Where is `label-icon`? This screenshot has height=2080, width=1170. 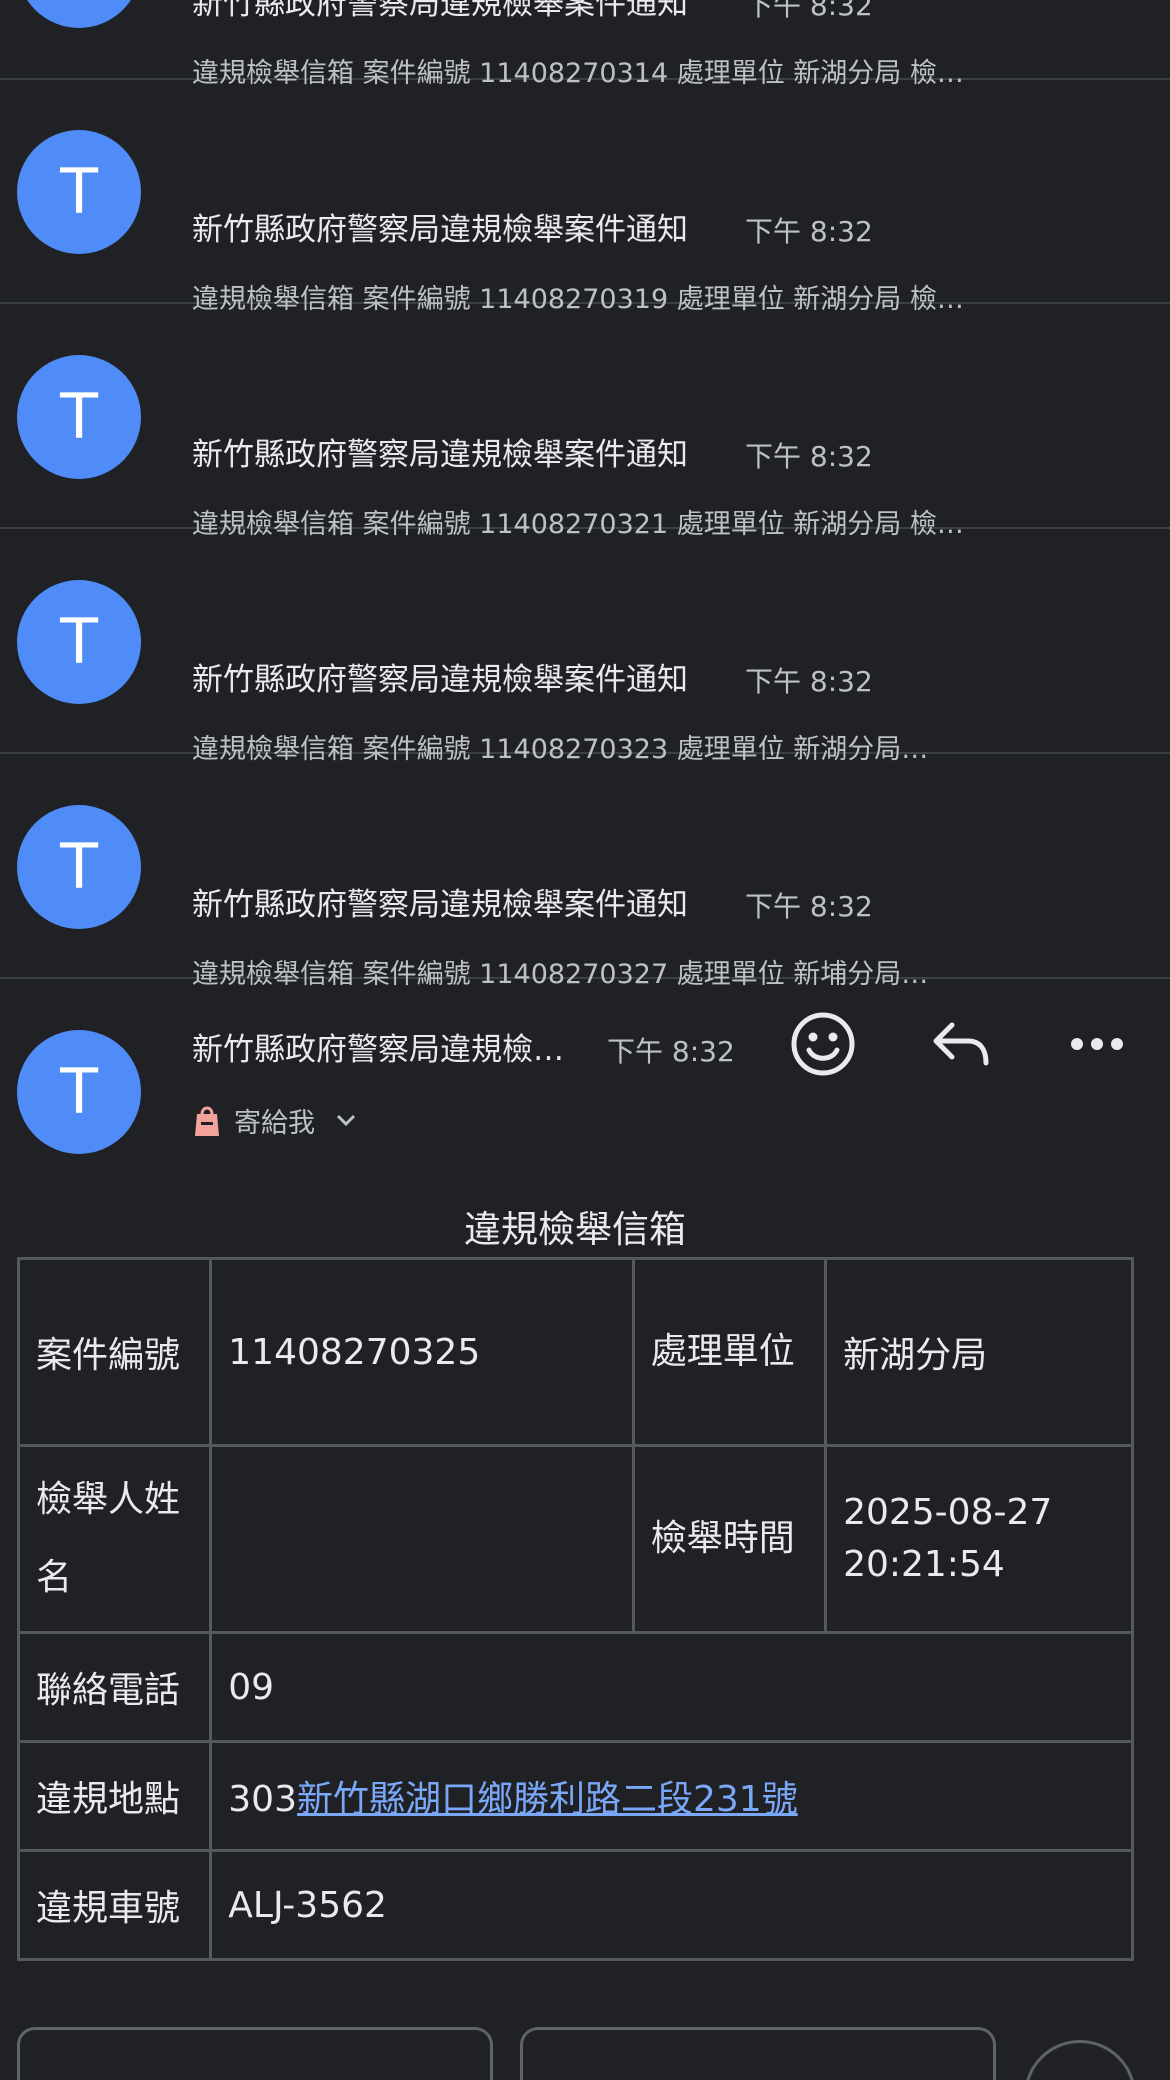 label-icon is located at coordinates (207, 1120).